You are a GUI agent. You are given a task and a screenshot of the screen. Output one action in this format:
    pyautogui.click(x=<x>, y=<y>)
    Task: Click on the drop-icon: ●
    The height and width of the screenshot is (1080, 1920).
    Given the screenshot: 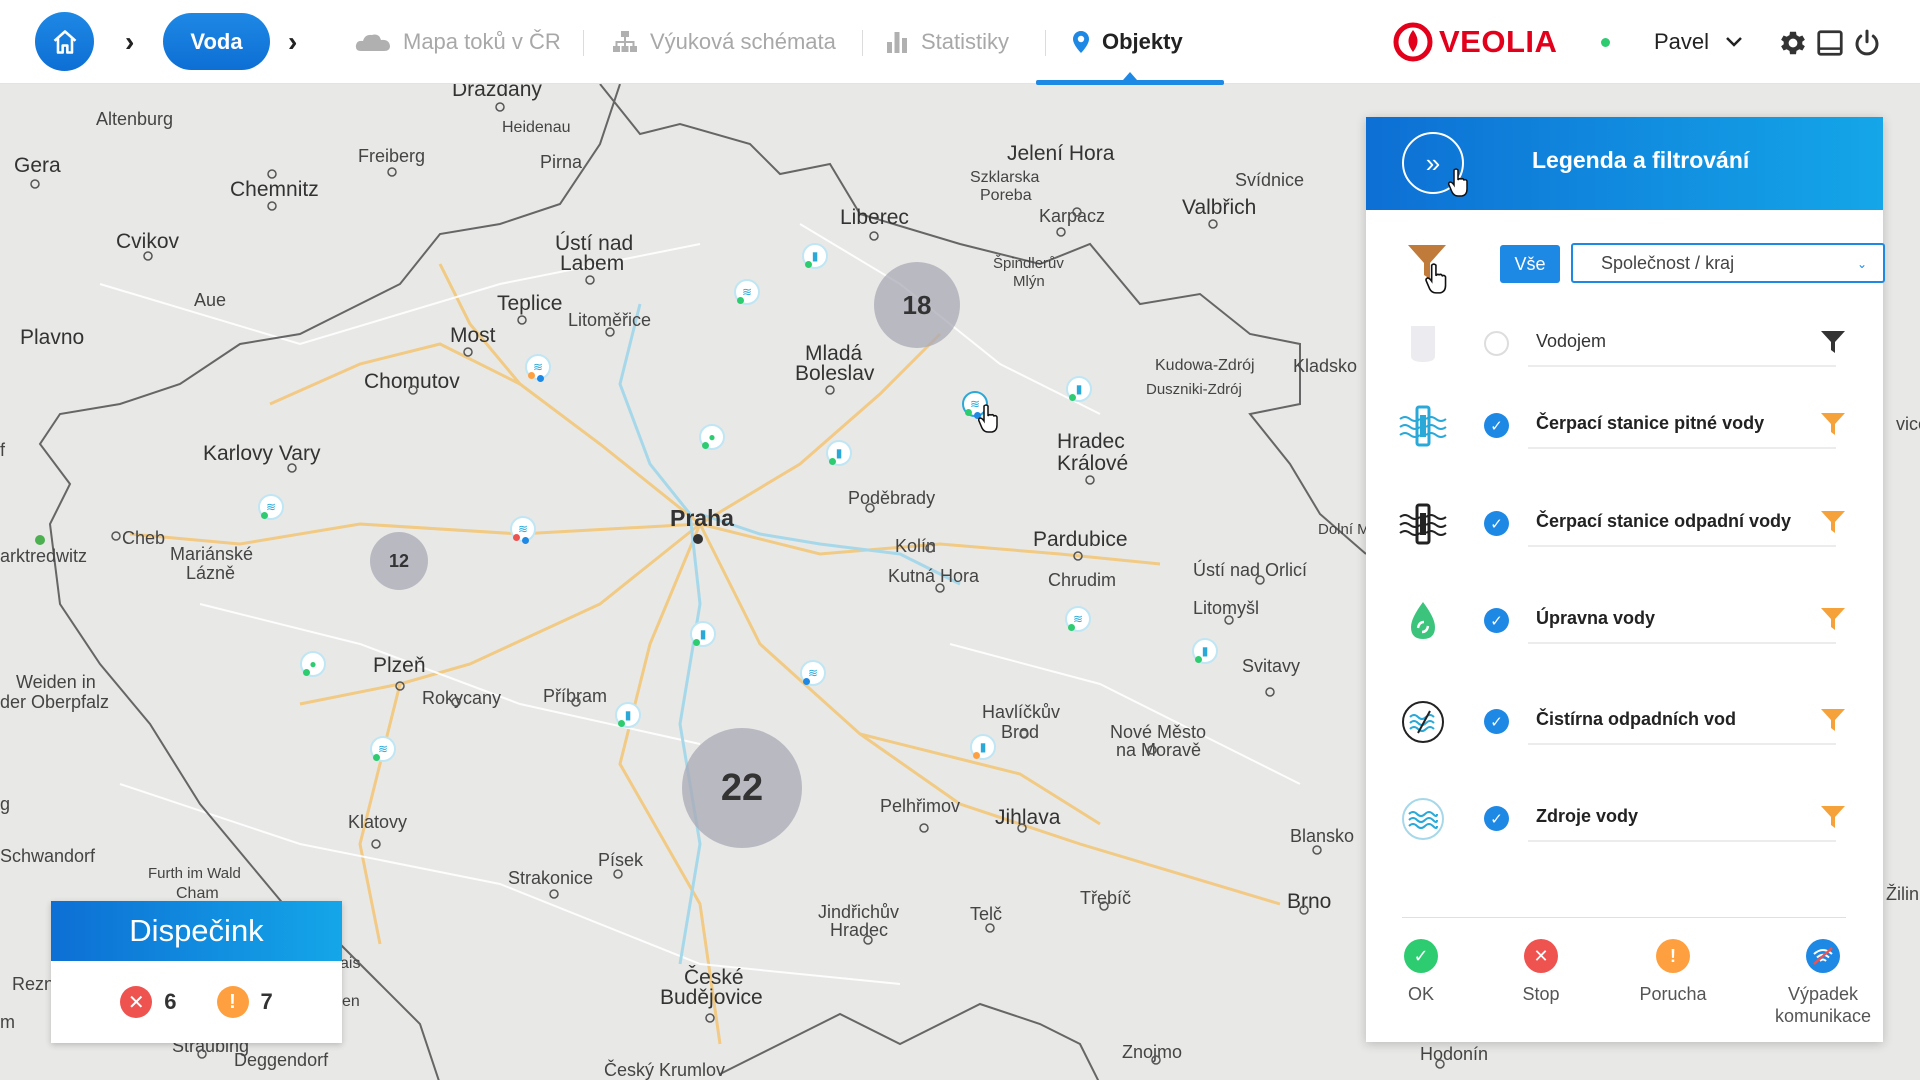 What is the action you would take?
    pyautogui.click(x=712, y=437)
    